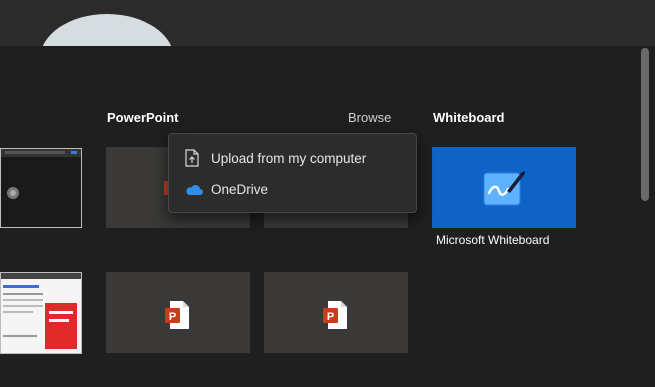 The image size is (655, 387). I want to click on upload-from-computer-label: Upload from my computer, so click(289, 158).